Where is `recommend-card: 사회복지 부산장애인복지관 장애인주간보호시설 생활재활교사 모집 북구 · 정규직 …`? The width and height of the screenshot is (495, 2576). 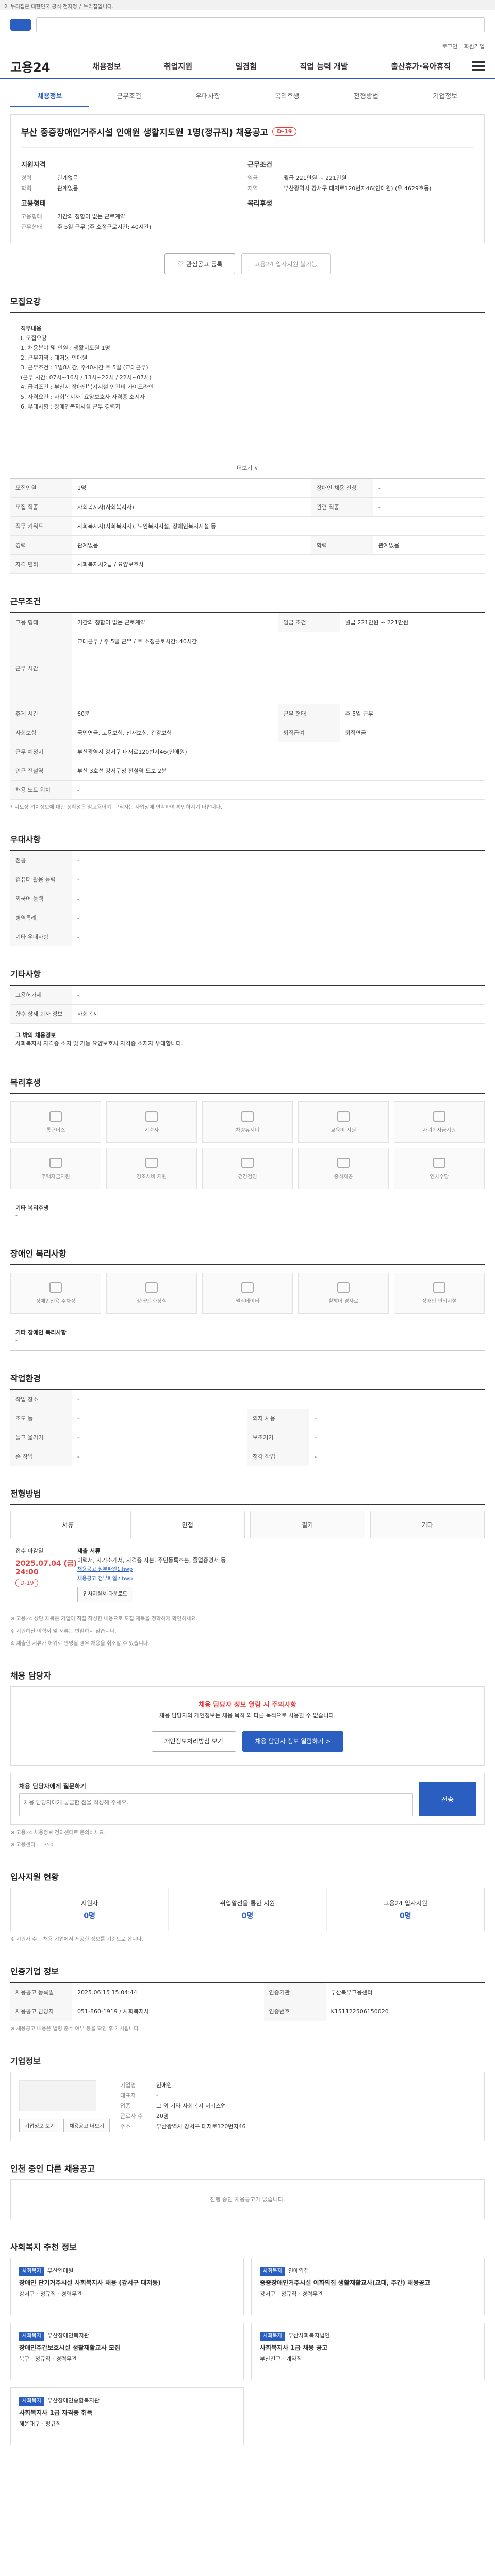 recommend-card: 사회복지 부산장애인복지관 장애인주간보호시설 생활재활교사 모집 북구 · 정규직 … is located at coordinates (127, 2351).